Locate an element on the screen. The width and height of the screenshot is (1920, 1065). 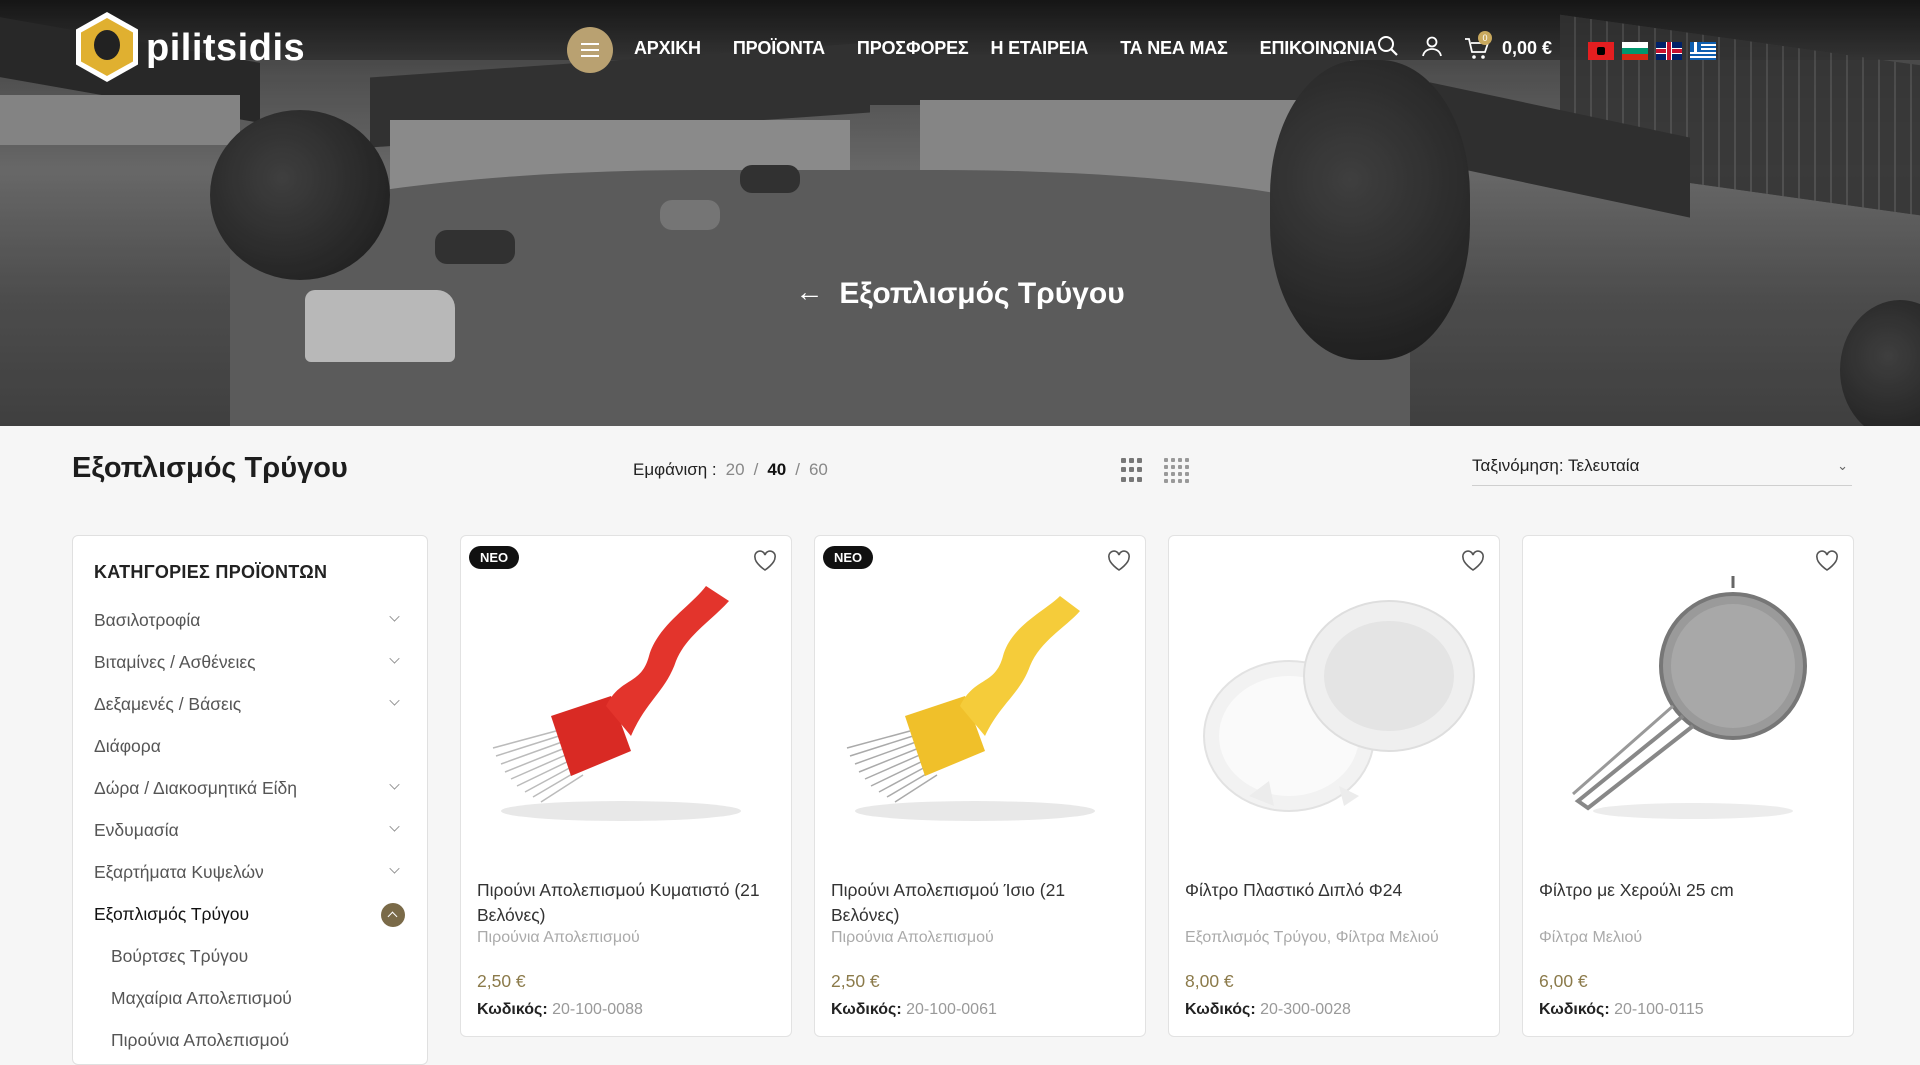
product-code-value: 20-100-0088 is located at coordinates (597, 1009).